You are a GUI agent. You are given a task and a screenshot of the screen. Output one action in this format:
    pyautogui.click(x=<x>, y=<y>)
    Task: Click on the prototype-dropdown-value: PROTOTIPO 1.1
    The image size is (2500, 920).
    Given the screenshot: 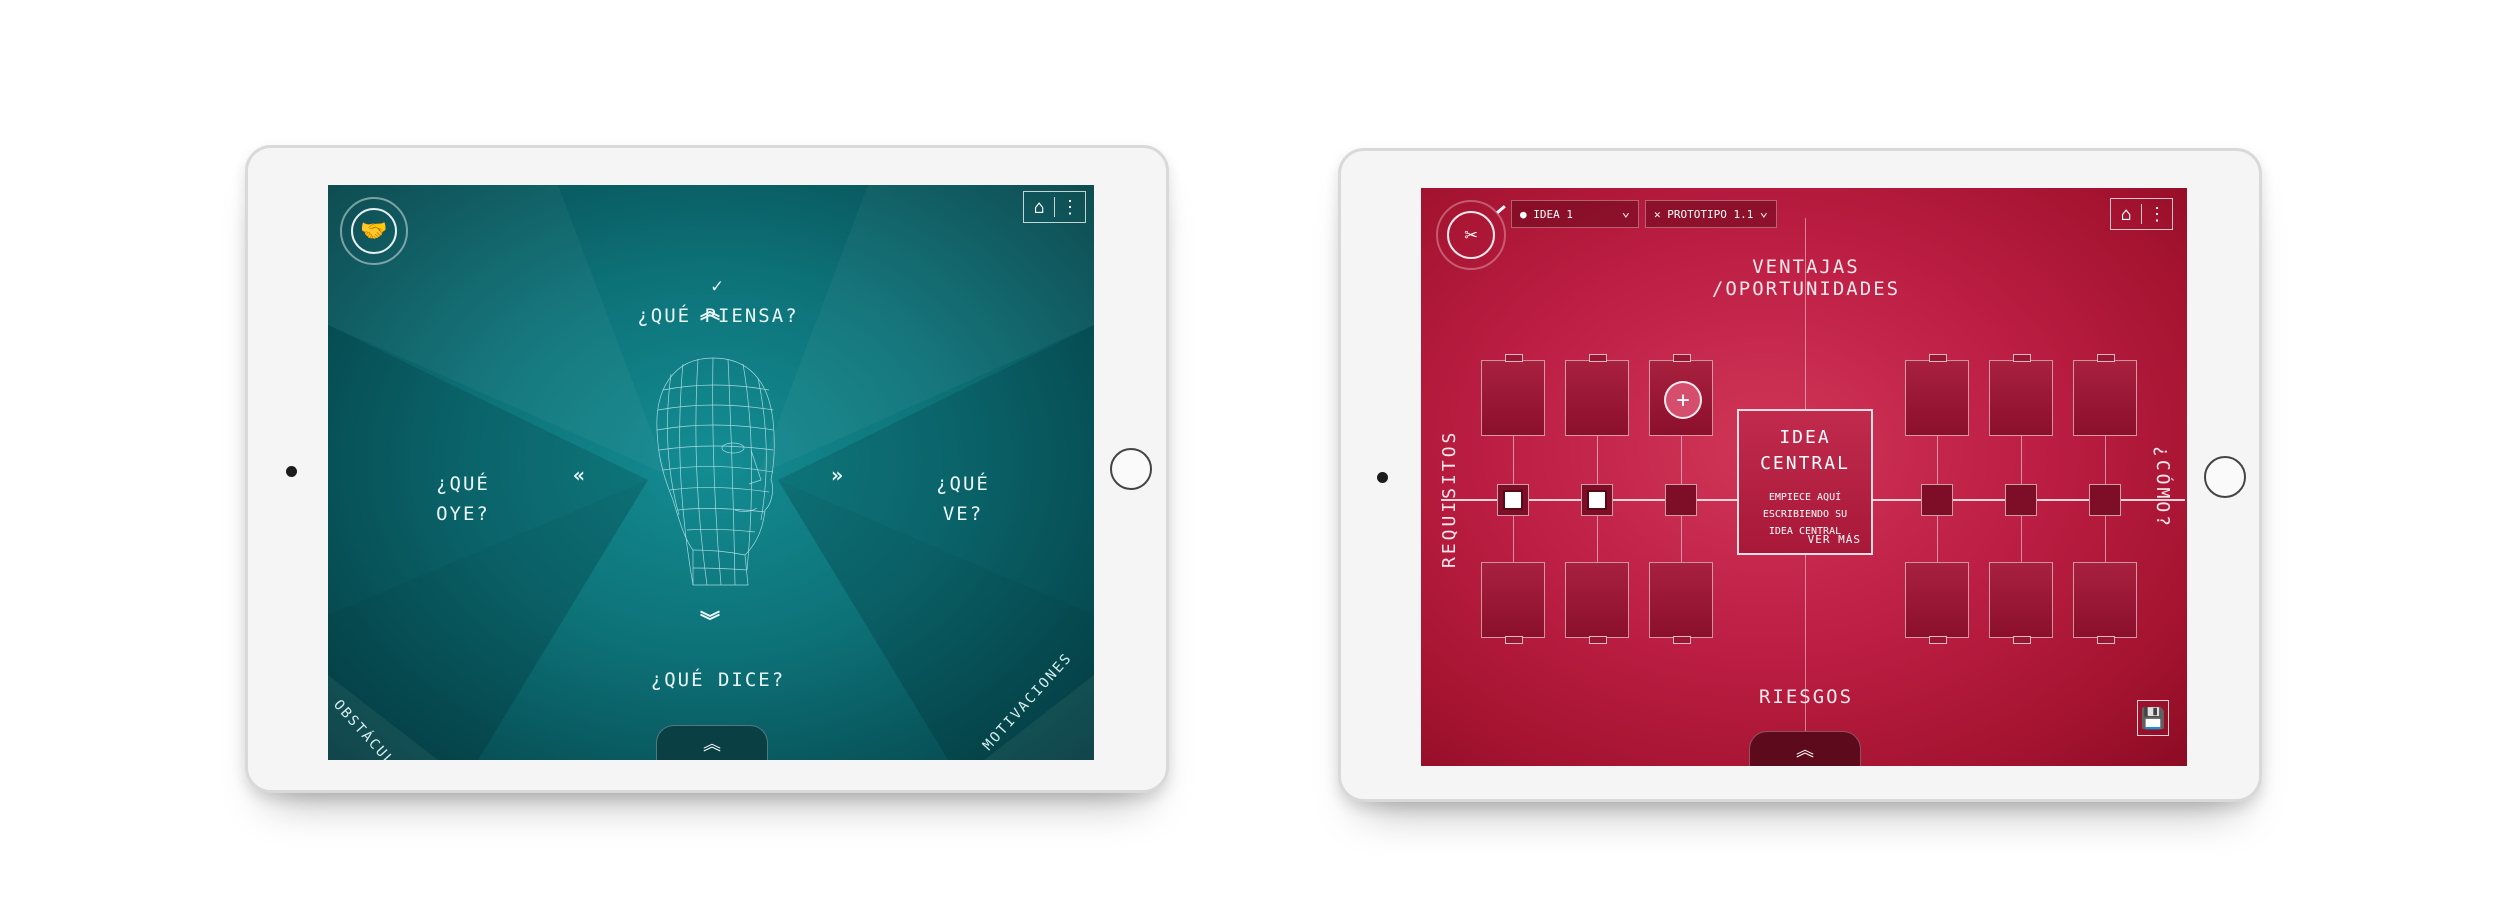 What is the action you would take?
    pyautogui.click(x=1710, y=214)
    